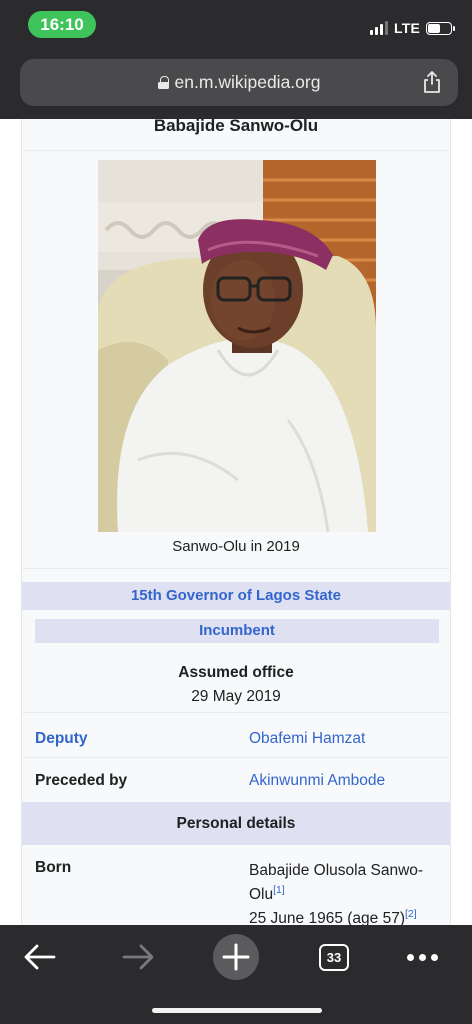 This screenshot has width=472, height=1024. What do you see at coordinates (336, 882) in the screenshot?
I see `born-name: Babajide Olusola Sanwo-Olu` at bounding box center [336, 882].